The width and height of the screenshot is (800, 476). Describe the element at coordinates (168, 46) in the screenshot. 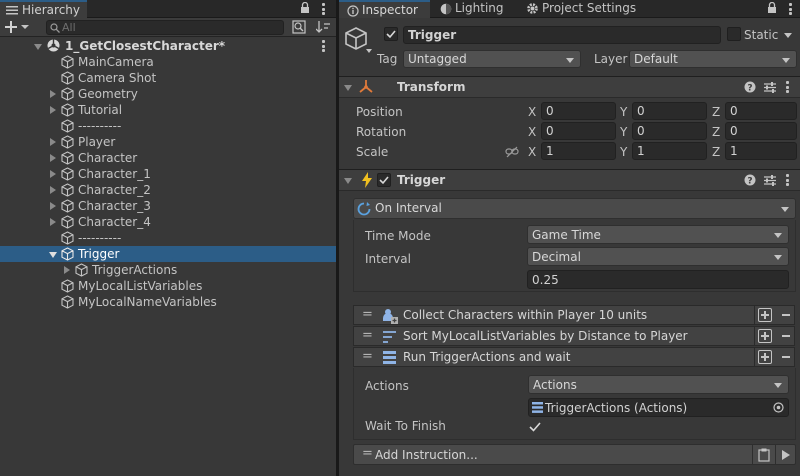

I see `scene-row: 1_GetClosestCharacter*` at that location.